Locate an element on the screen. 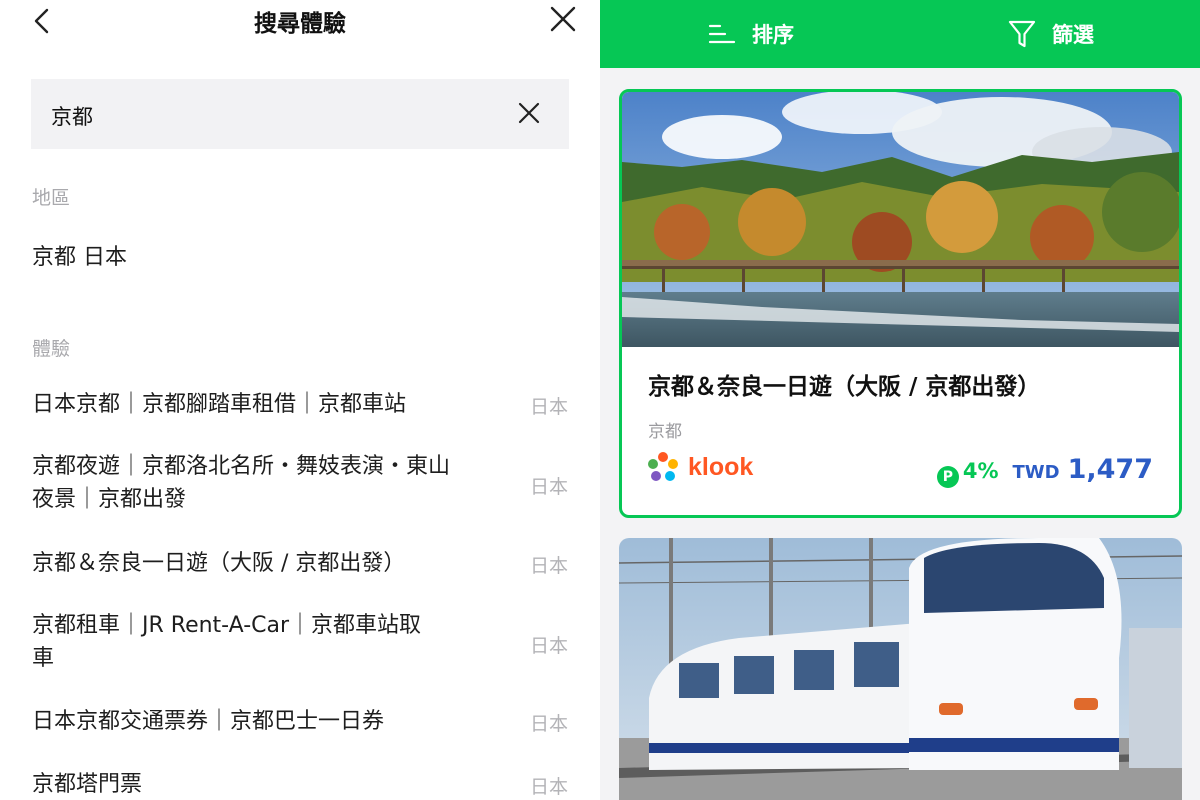 This screenshot has height=800, width=1200. filter-label: 篩選 is located at coordinates (1073, 35).